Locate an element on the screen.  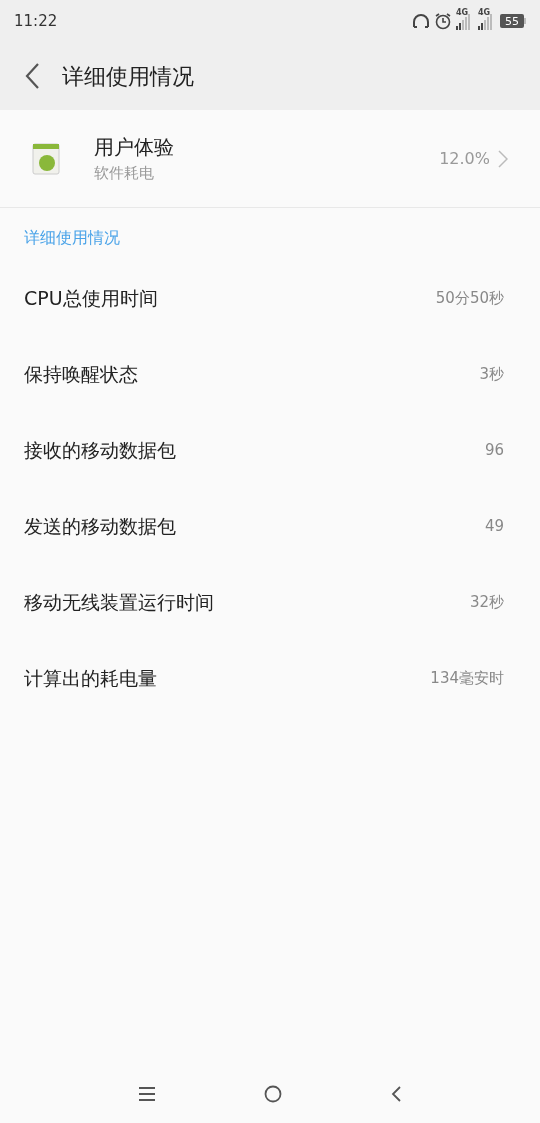
chevron-right-icon is located at coordinates (503, 158).